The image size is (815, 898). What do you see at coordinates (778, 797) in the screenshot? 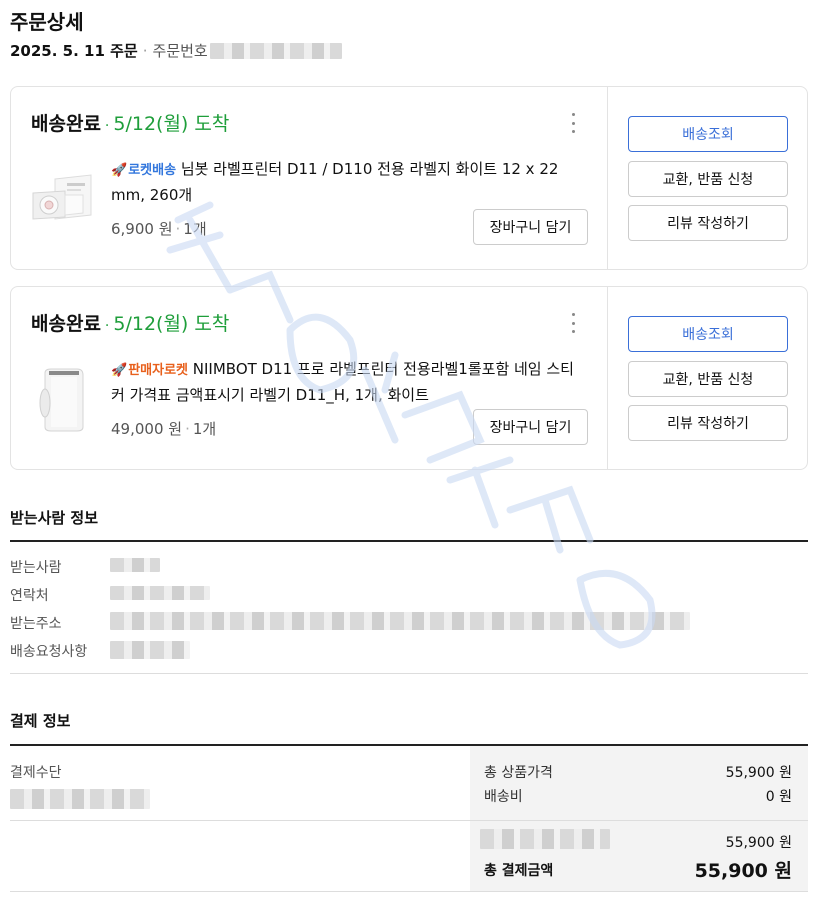
I see `shipping-fee-value: 0 원` at bounding box center [778, 797].